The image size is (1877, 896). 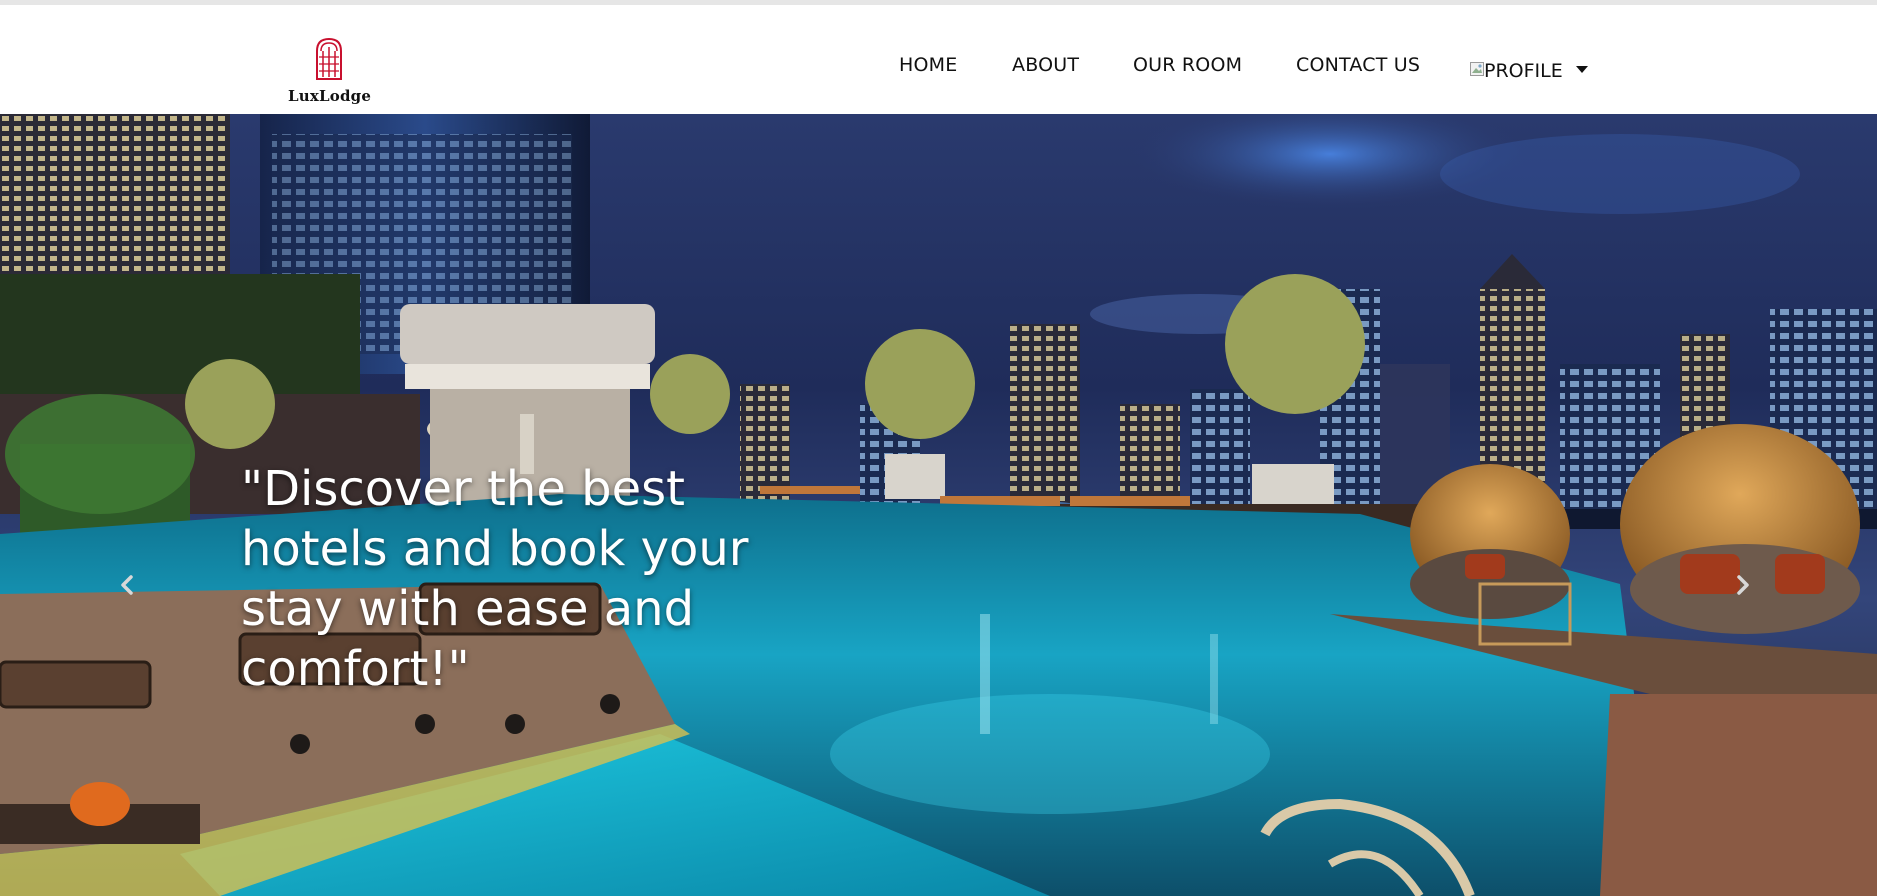 I want to click on brand-logo-link: LuxLodge, so click(x=330, y=70).